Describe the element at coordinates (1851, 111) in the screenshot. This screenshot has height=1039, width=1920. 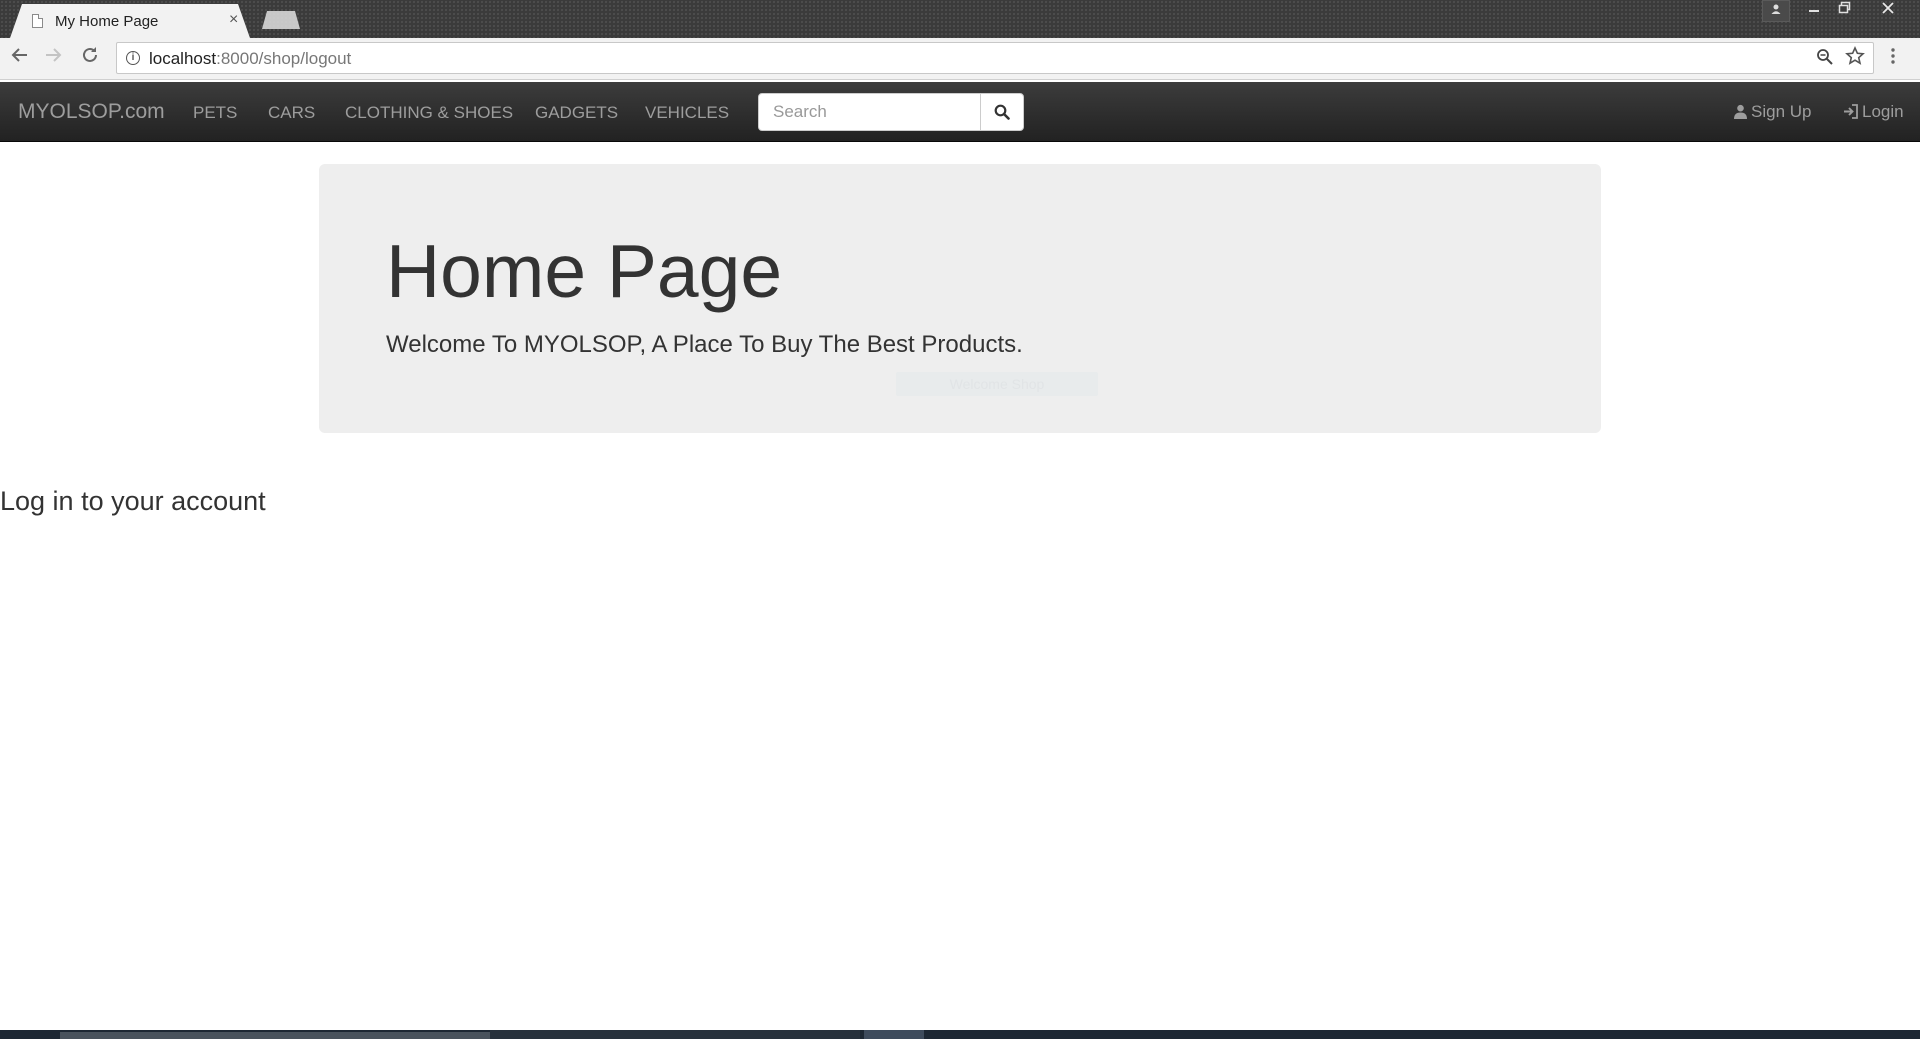
I see `login-icon` at that location.